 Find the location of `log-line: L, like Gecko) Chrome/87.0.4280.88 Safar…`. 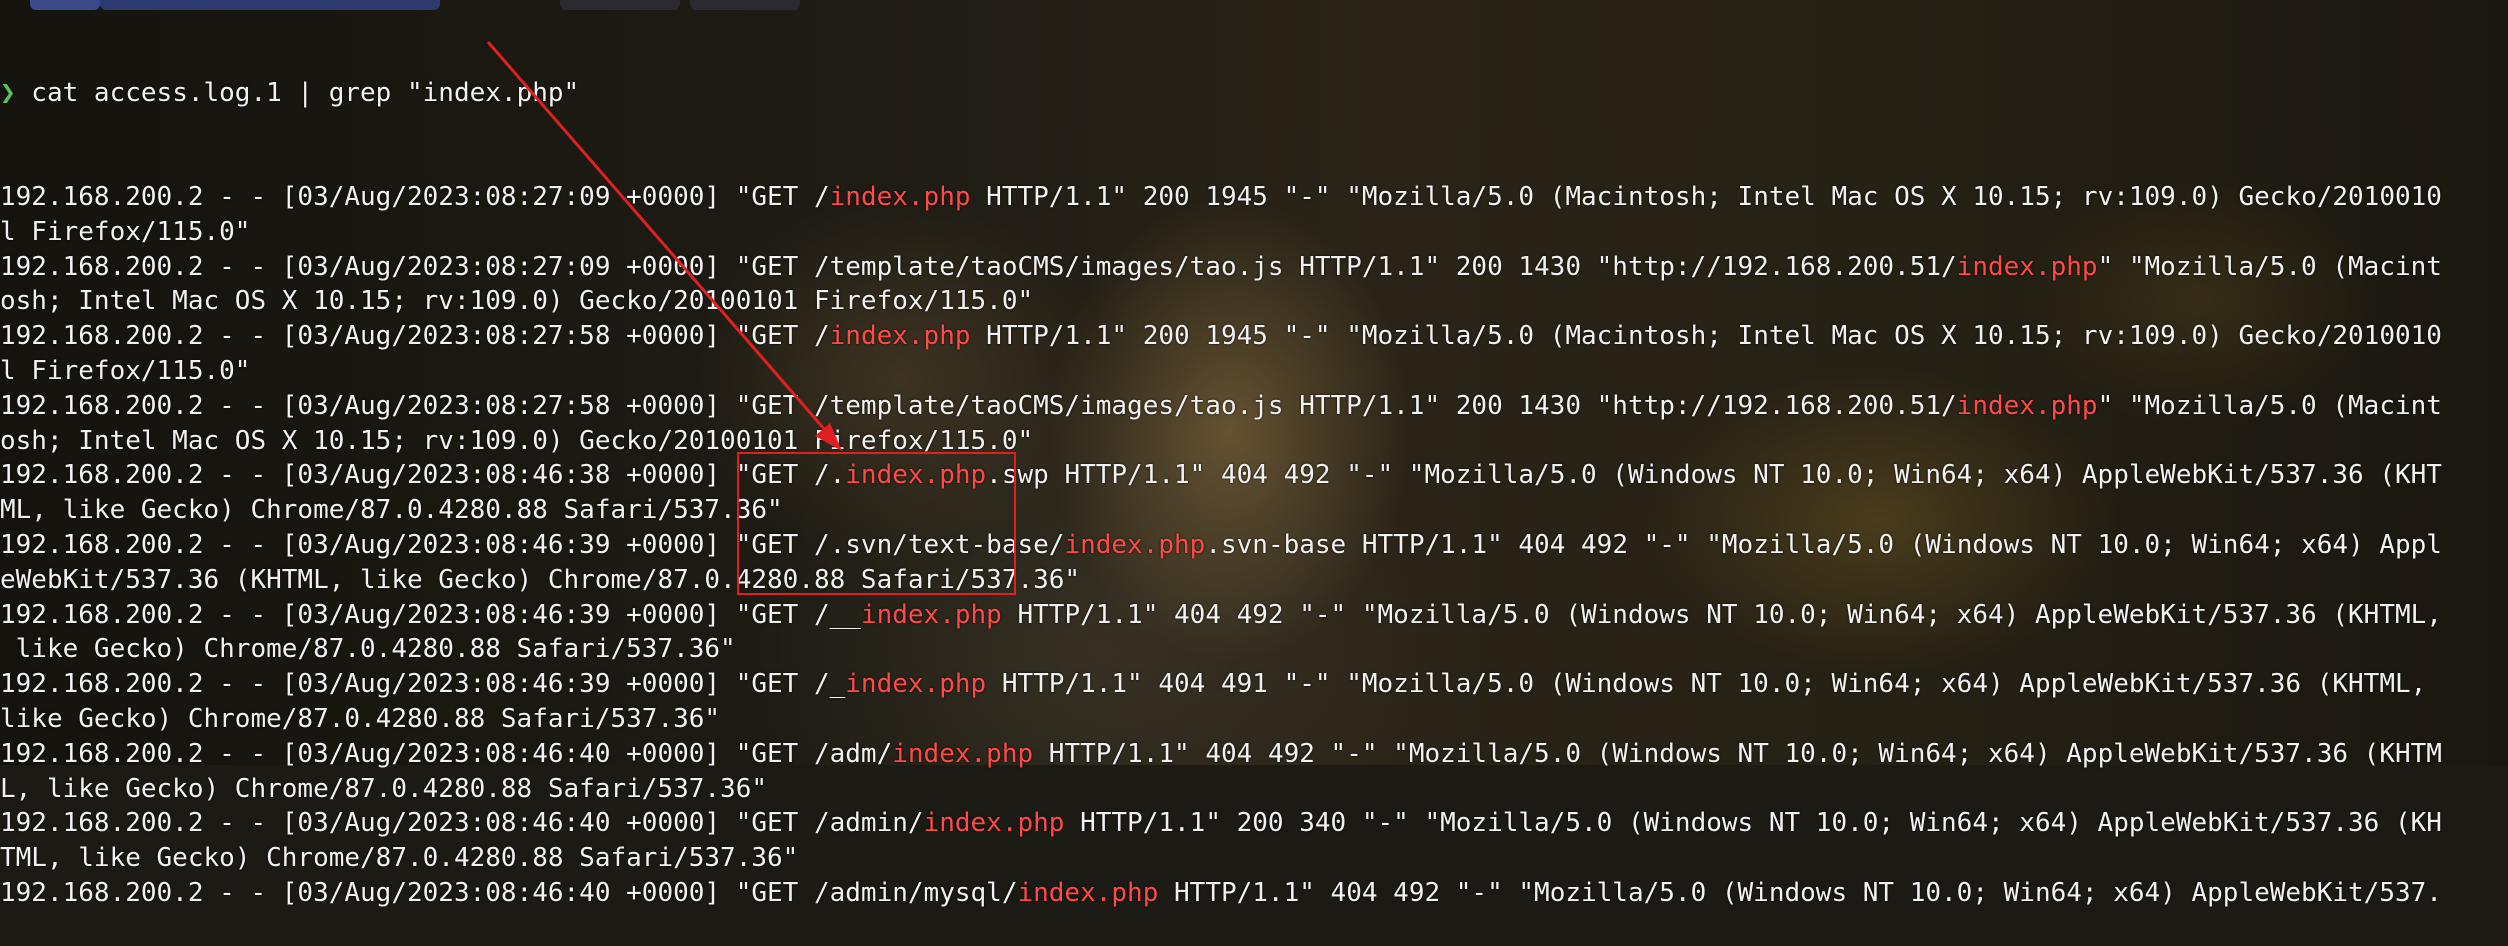

log-line: L, like Gecko) Chrome/87.0.4280.88 Safar… is located at coordinates (384, 788).